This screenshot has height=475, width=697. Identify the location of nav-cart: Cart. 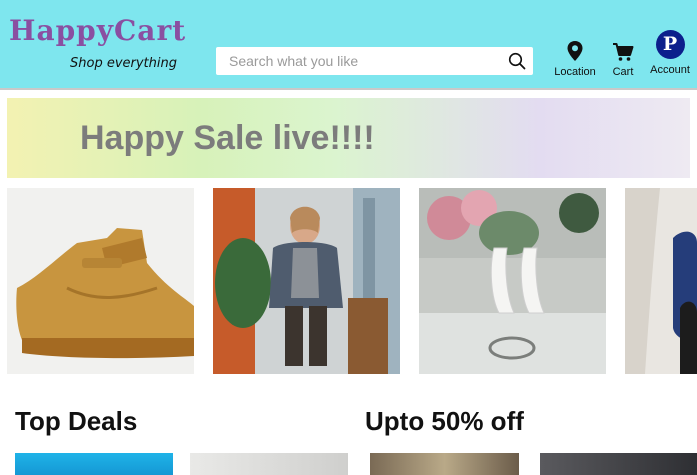
(623, 58).